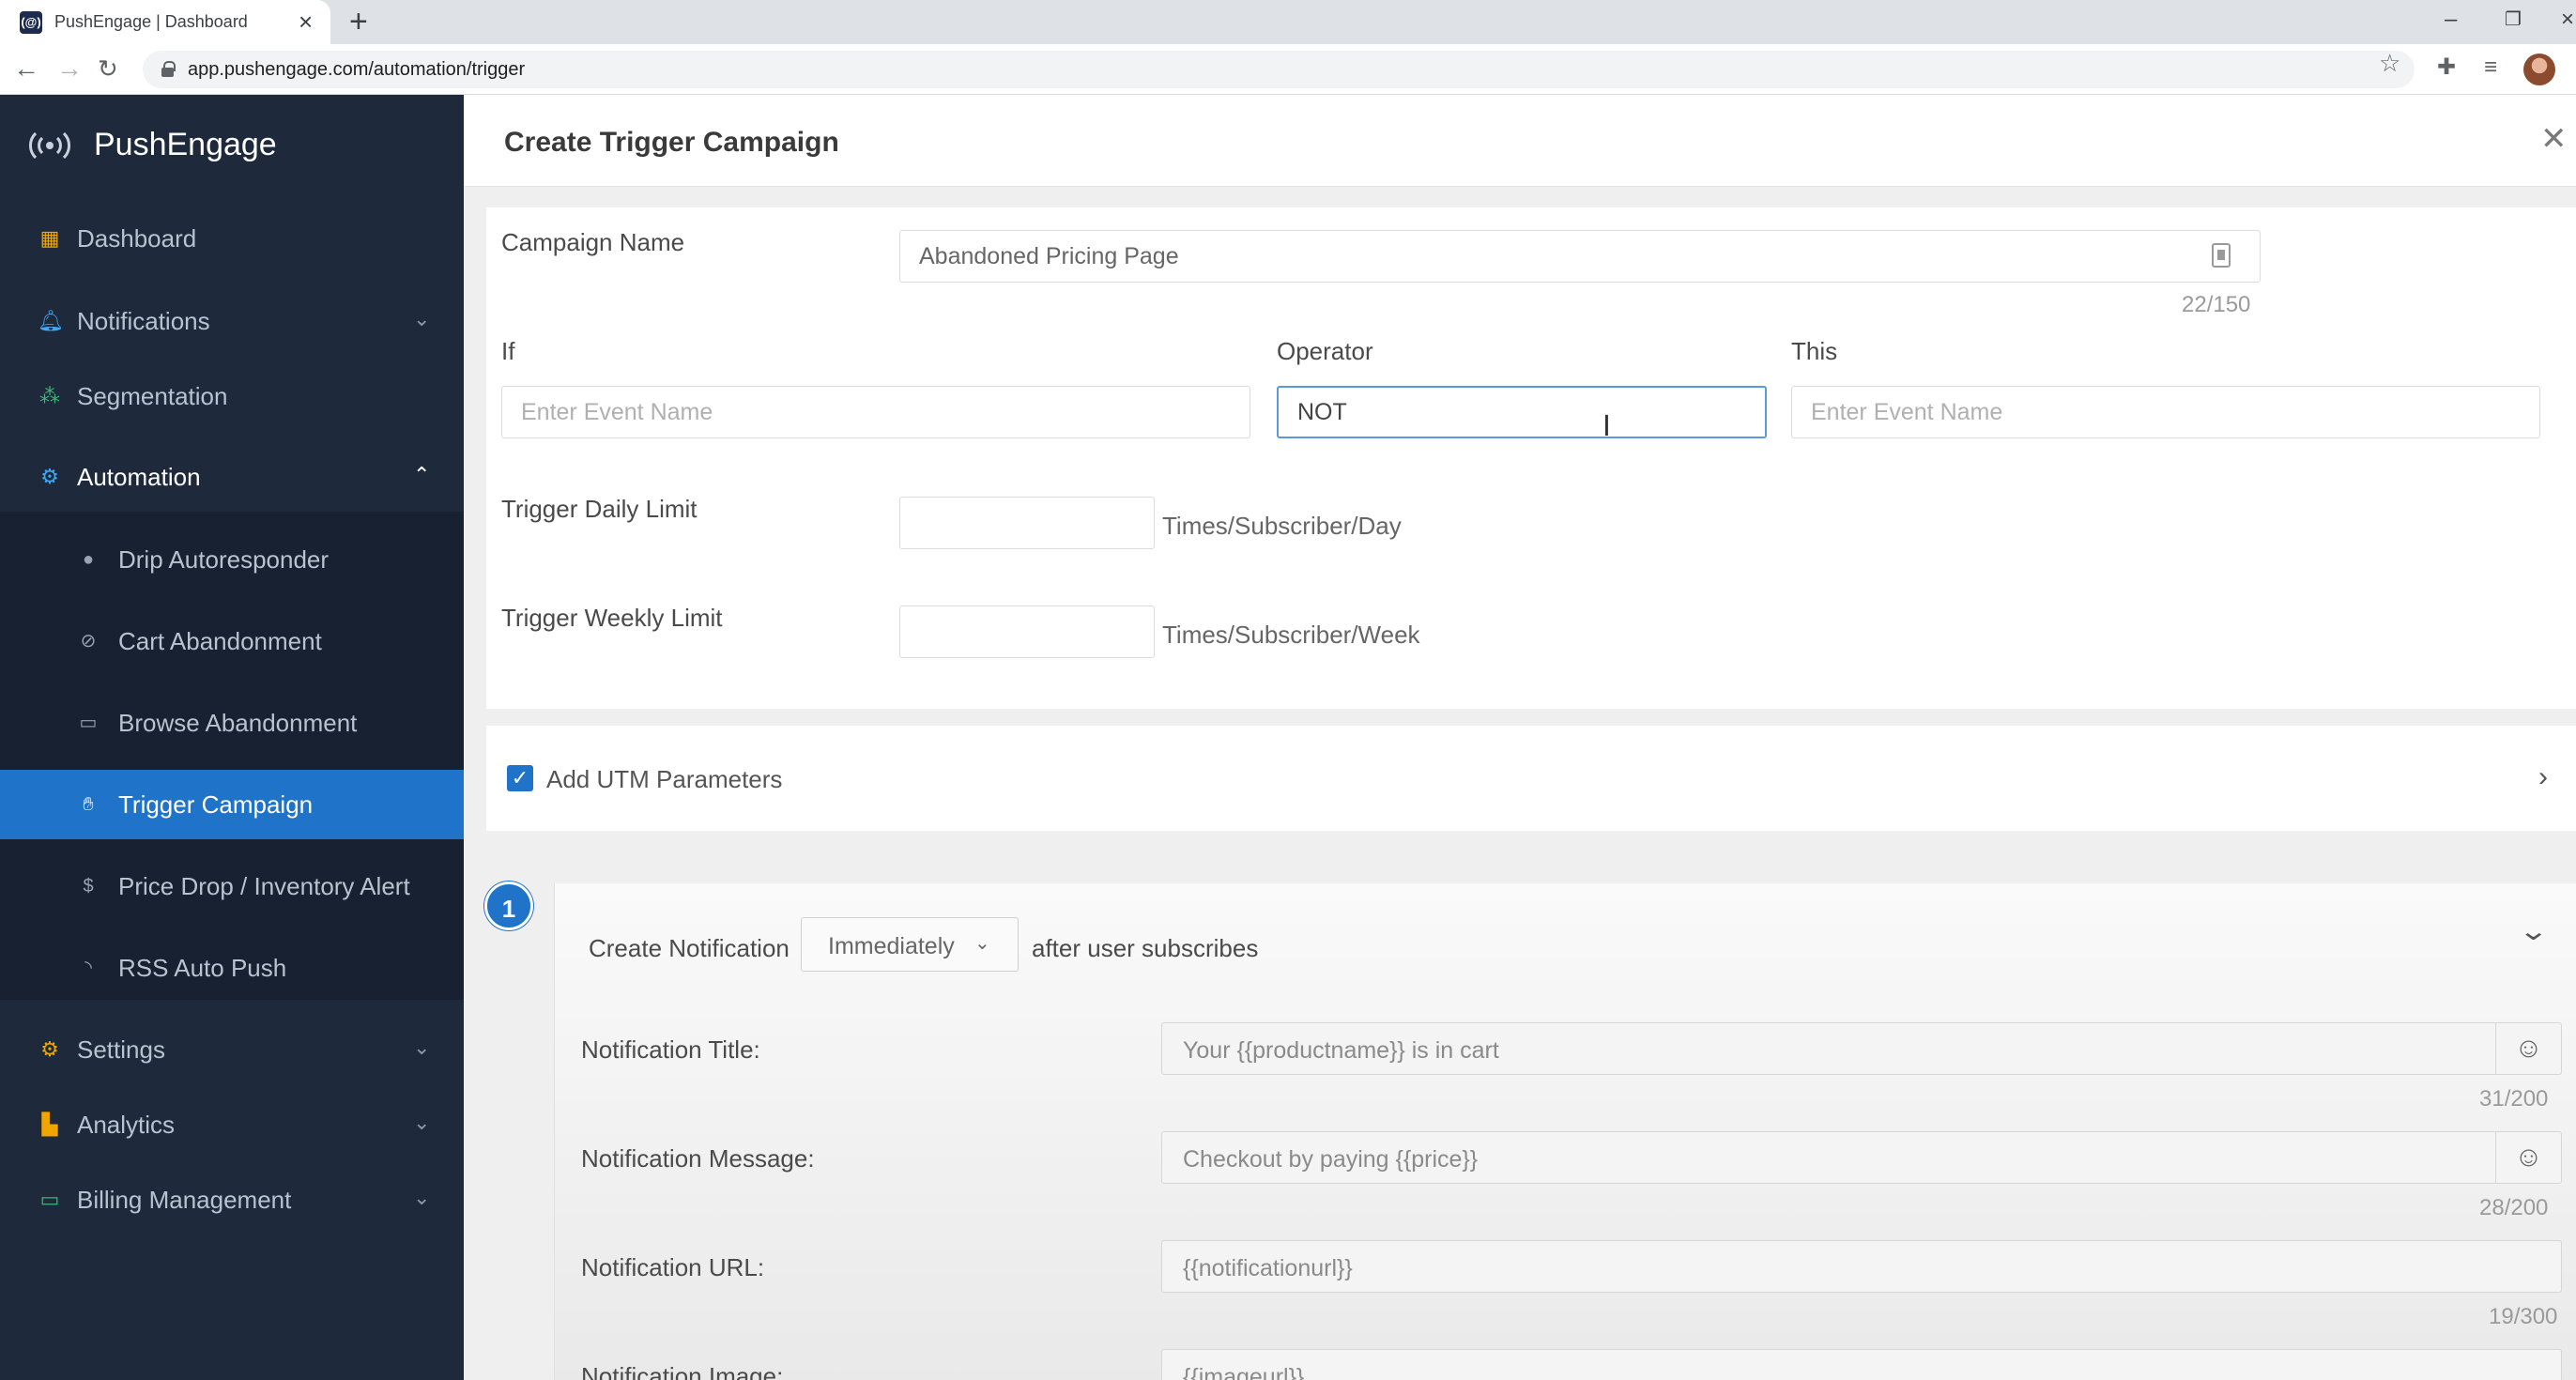 The width and height of the screenshot is (2576, 1380). Describe the element at coordinates (1341, 1051) in the screenshot. I see `notification-title-value: Your {{productname}} is in cart` at that location.